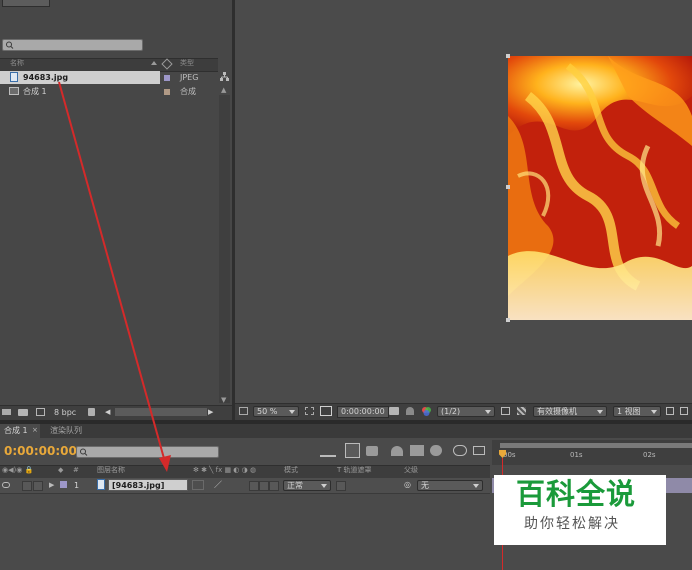 Image resolution: width=692 pixels, height=570 pixels. I want to click on new-comp-icon, so click(40, 412).